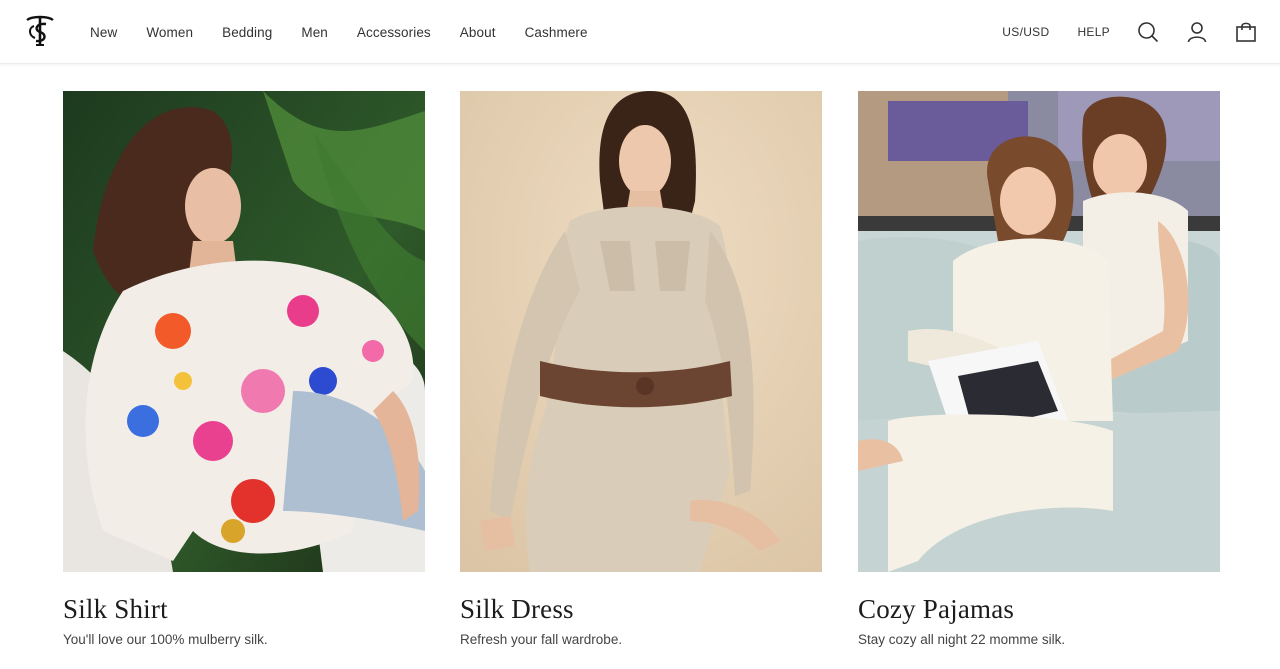  I want to click on brand-logo, so click(40, 31).